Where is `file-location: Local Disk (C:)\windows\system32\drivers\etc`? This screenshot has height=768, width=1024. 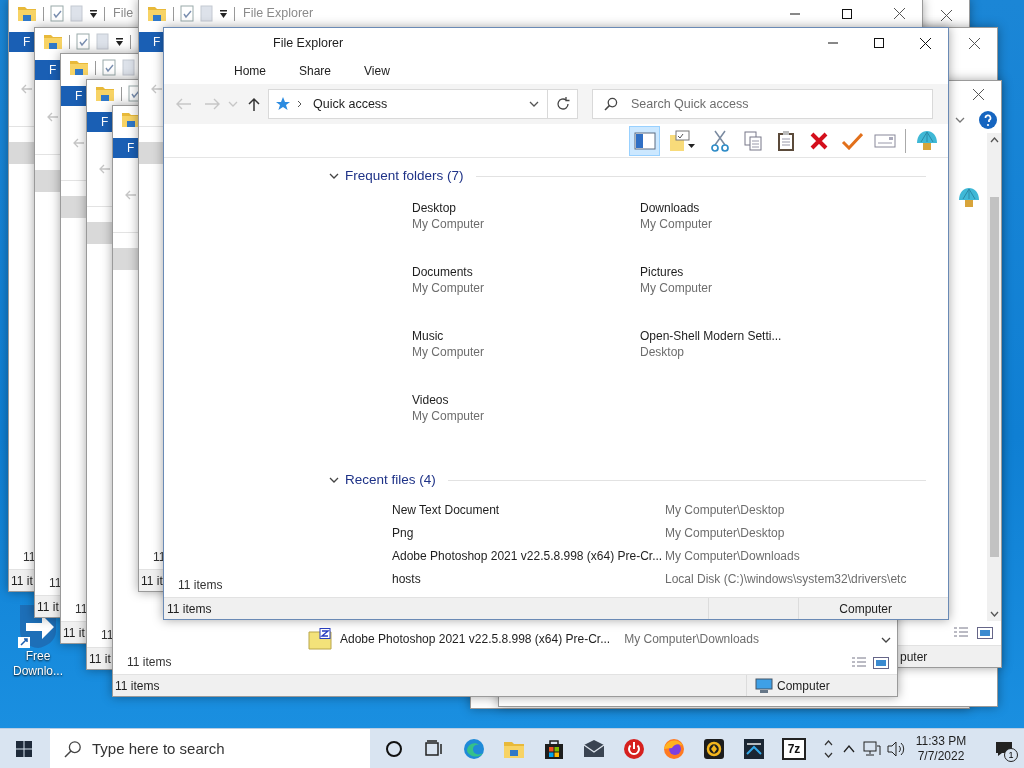 file-location: Local Disk (C:)\windows\system32\drivers\etc is located at coordinates (786, 579).